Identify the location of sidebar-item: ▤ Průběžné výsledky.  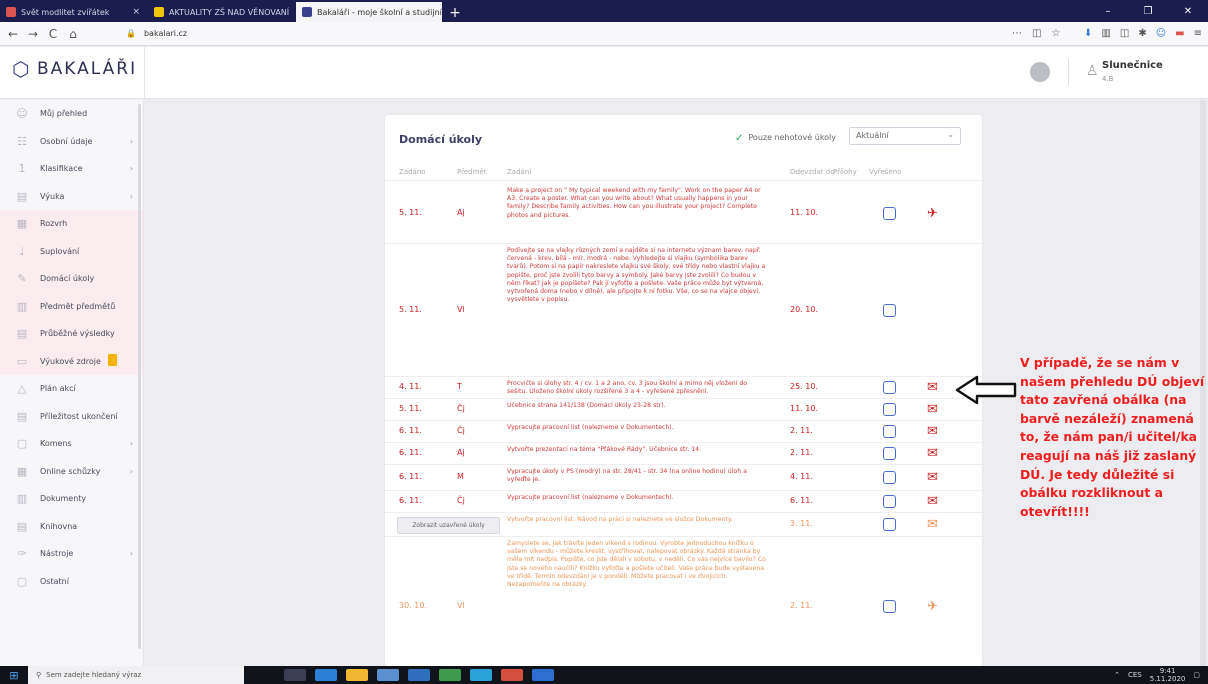
(71, 334).